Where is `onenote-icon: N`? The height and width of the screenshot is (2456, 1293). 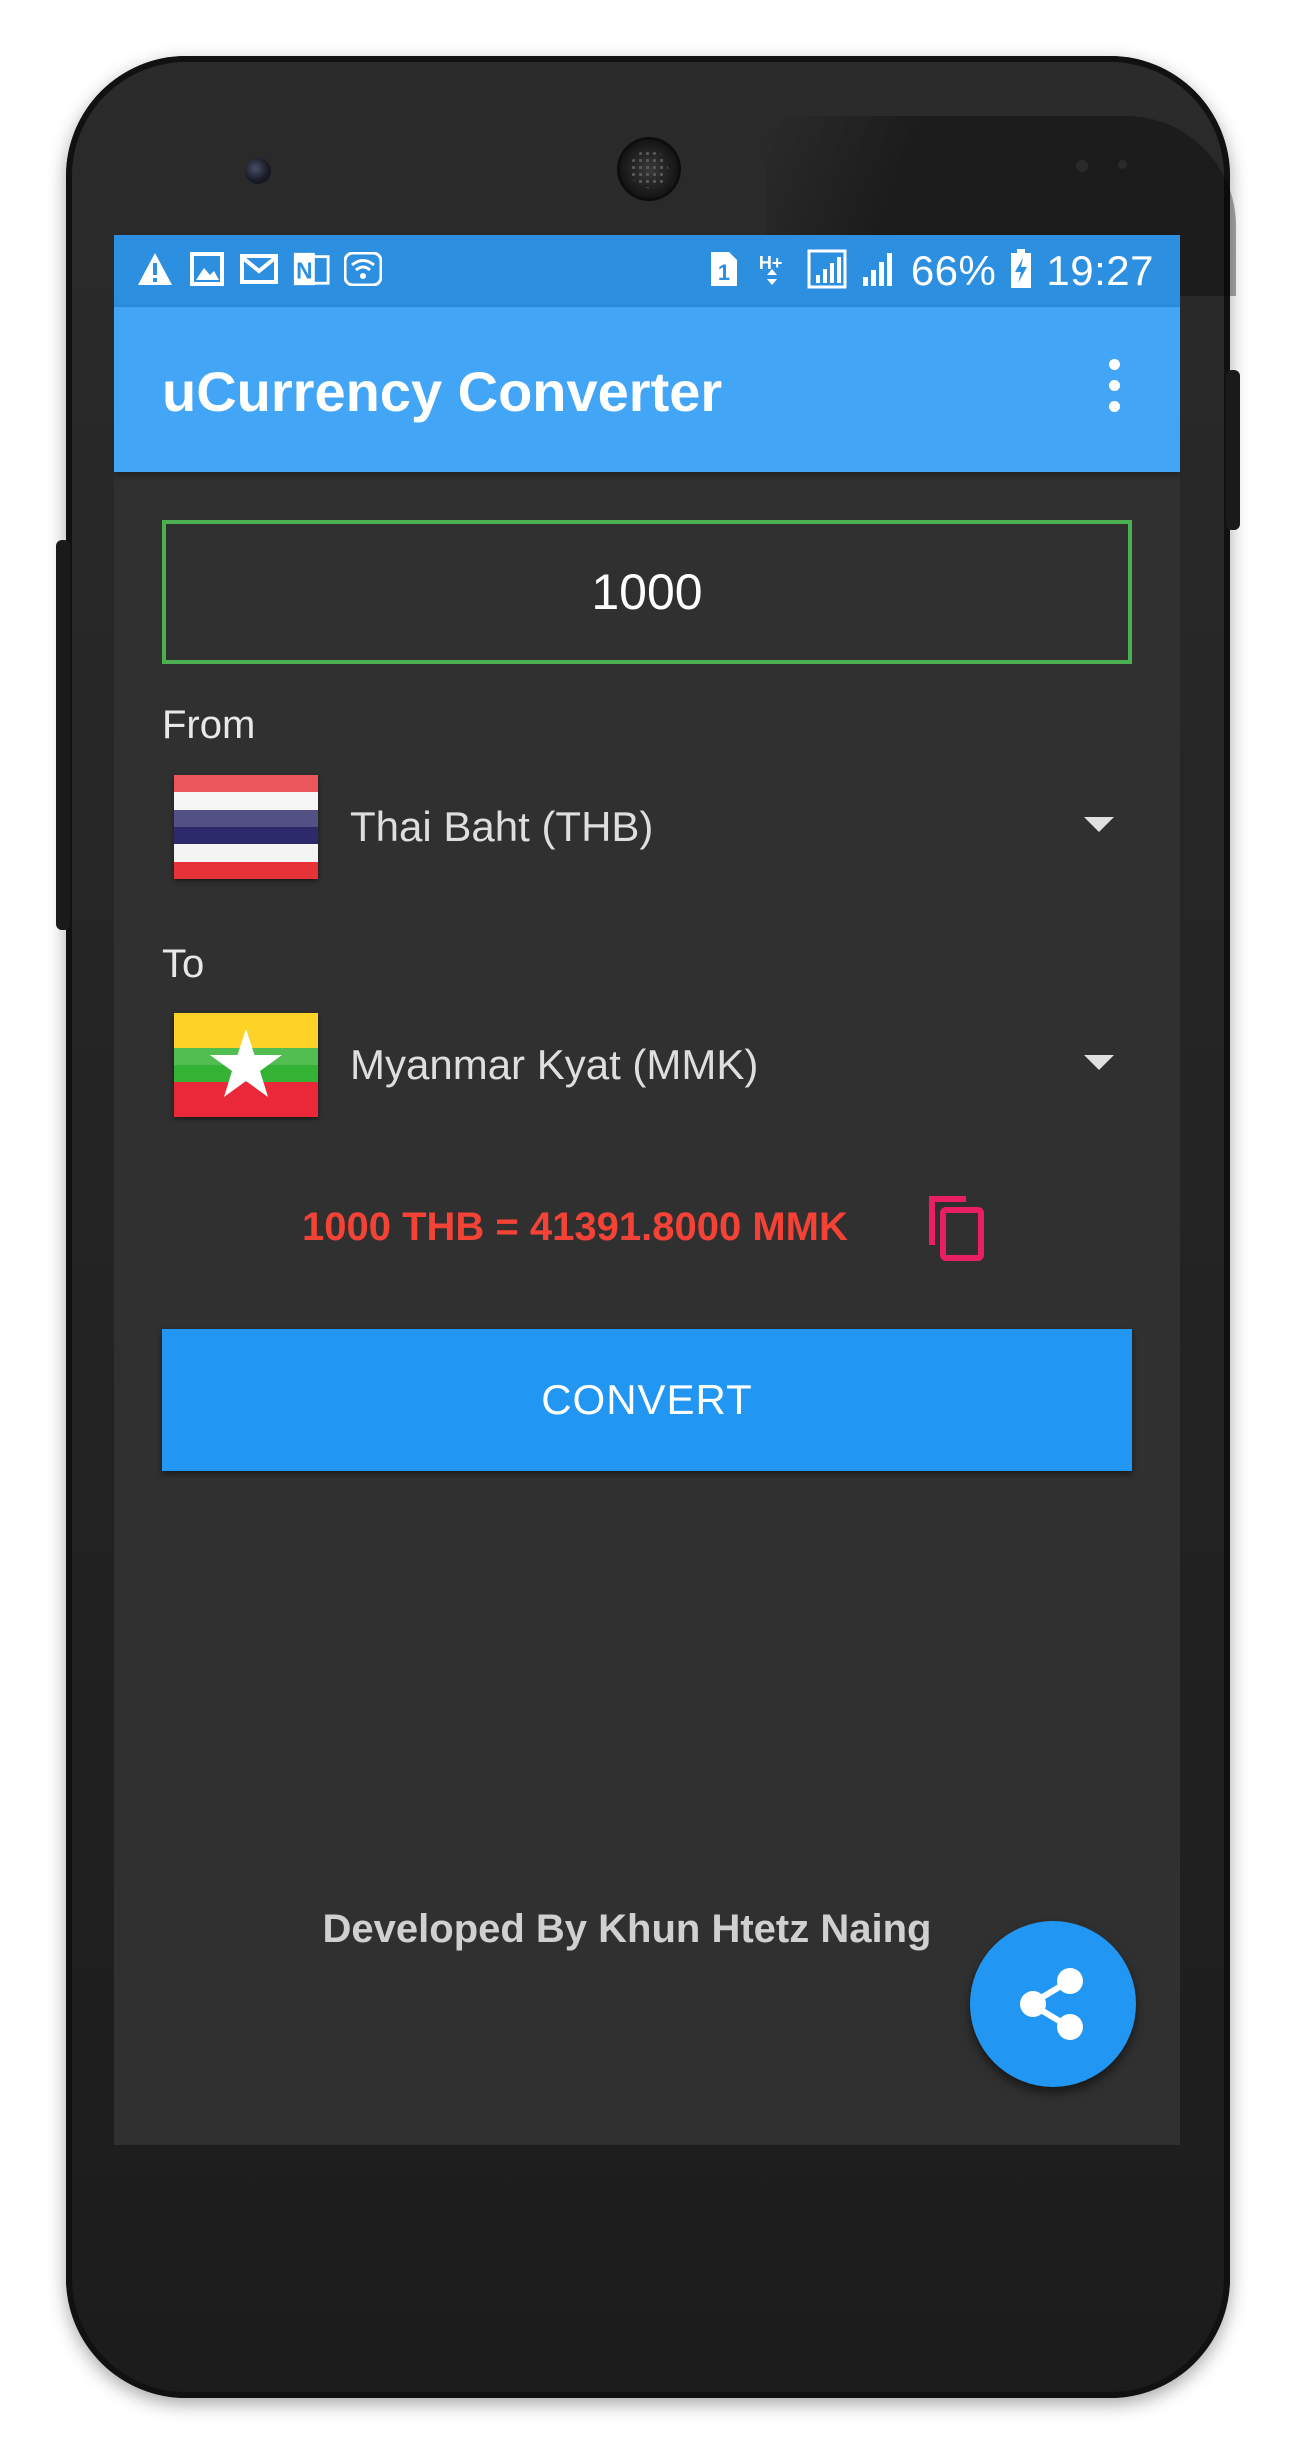
onenote-icon: N is located at coordinates (311, 269).